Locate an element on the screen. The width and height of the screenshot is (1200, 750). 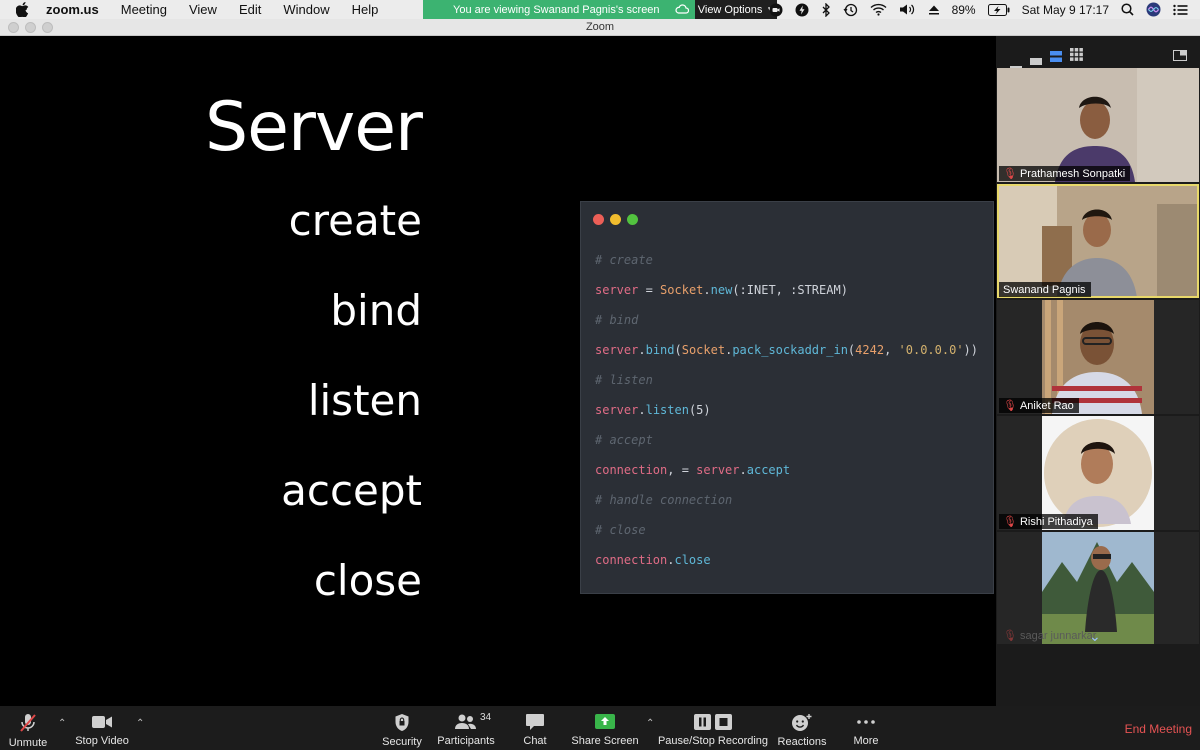
code-token: # close is located at coordinates (620, 530).